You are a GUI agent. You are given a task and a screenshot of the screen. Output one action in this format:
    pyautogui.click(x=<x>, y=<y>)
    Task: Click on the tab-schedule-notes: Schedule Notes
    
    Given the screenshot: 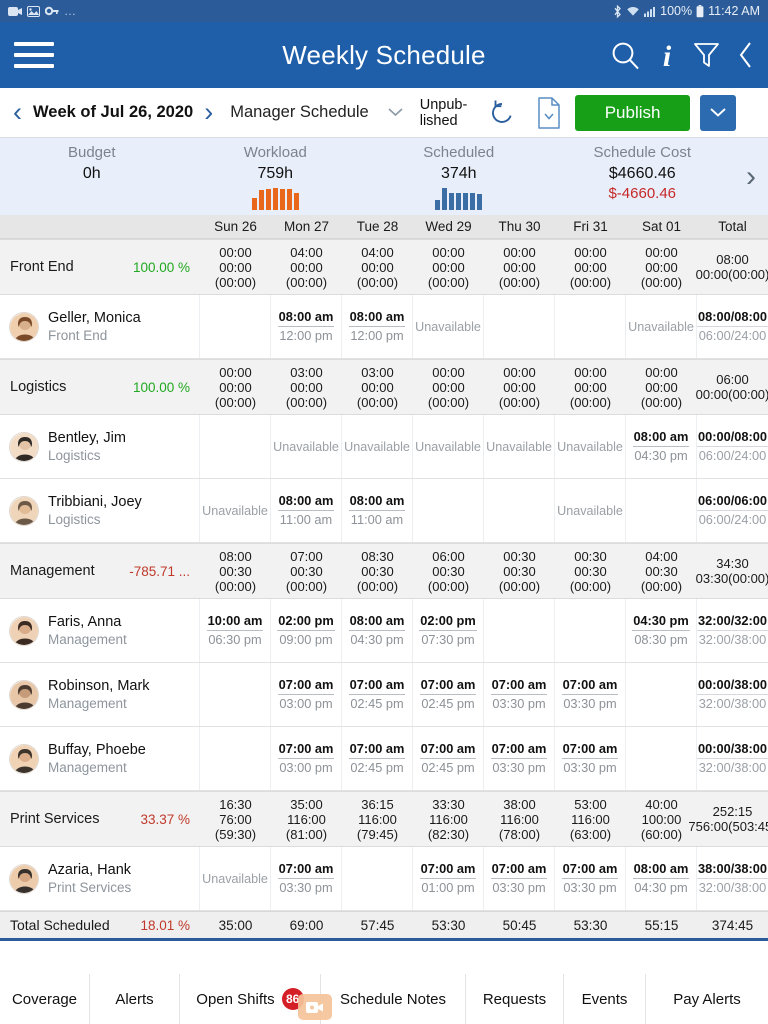 What is the action you would take?
    pyautogui.click(x=393, y=999)
    